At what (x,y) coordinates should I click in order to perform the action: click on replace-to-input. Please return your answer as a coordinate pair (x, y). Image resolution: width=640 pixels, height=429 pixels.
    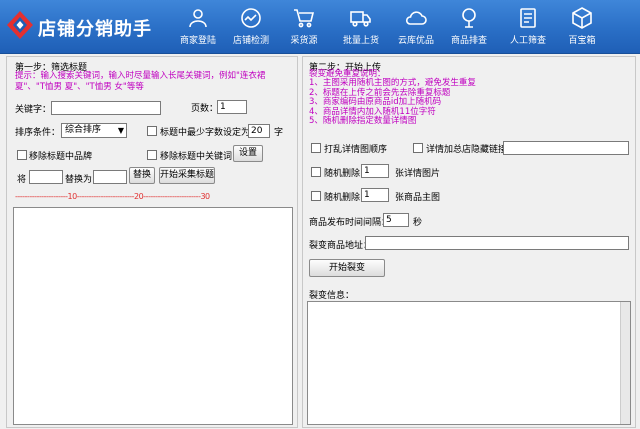
    Looking at the image, I should click on (110, 177).